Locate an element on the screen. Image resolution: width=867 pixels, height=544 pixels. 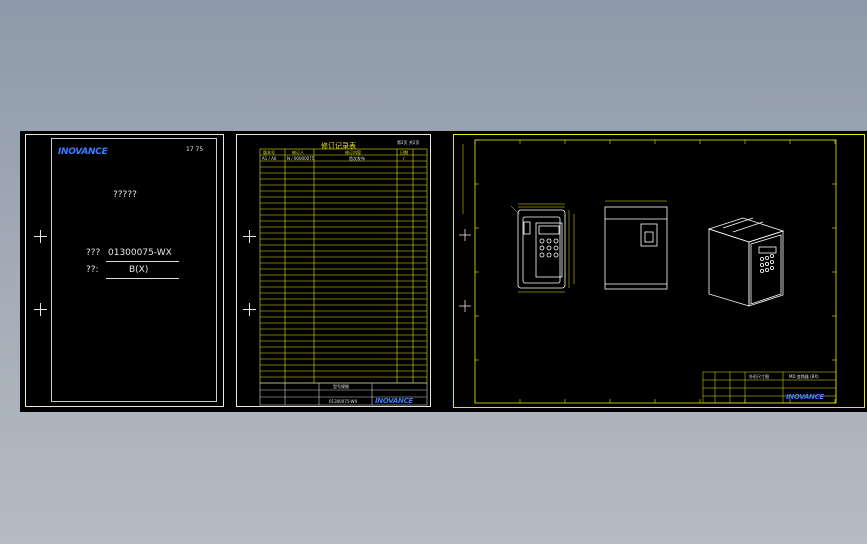
brand-logo: INOVANCE is located at coordinates (83, 152).